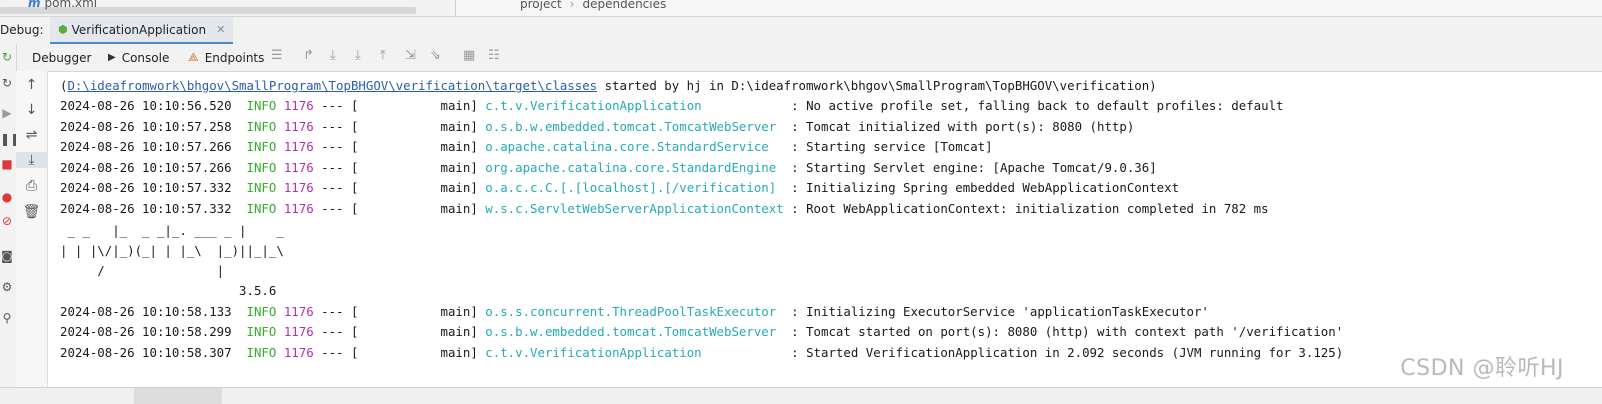 This screenshot has width=1602, height=404. What do you see at coordinates (626, 146) in the screenshot?
I see `log-logger: o.apache.catalina.core.StandardService` at bounding box center [626, 146].